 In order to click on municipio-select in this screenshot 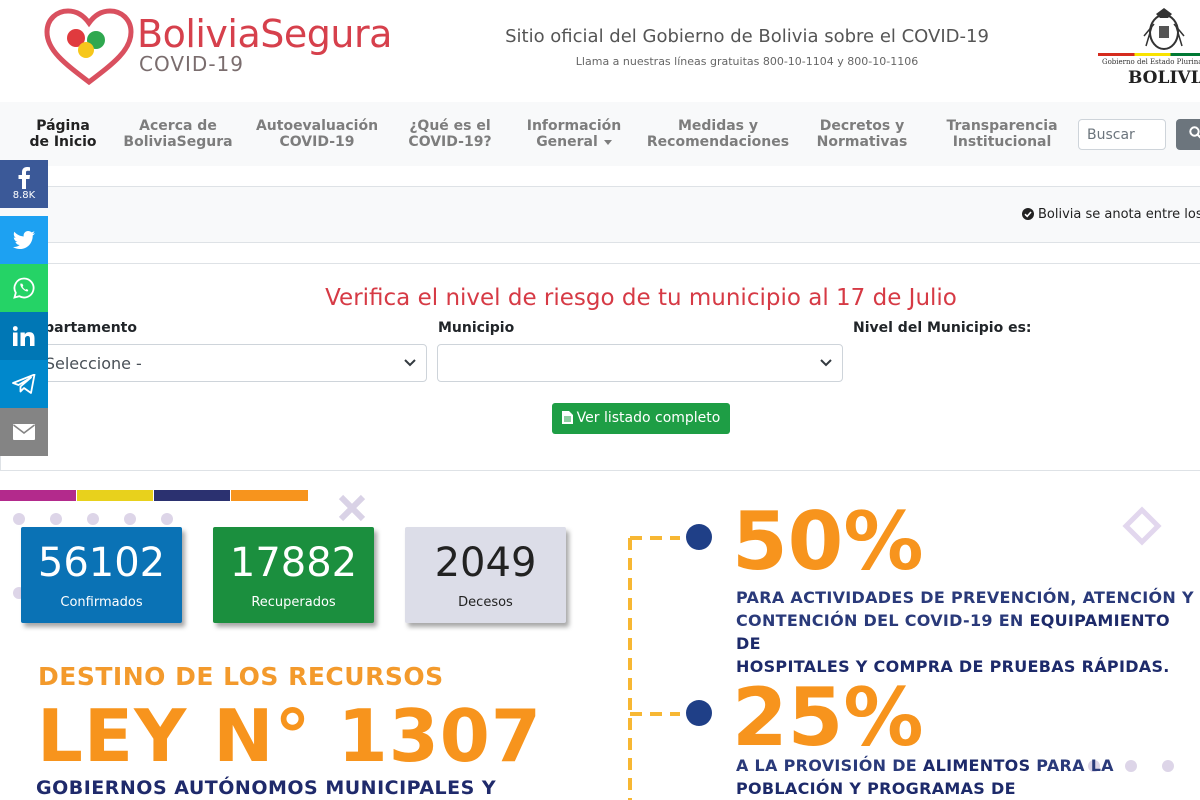, I will do `click(640, 363)`.